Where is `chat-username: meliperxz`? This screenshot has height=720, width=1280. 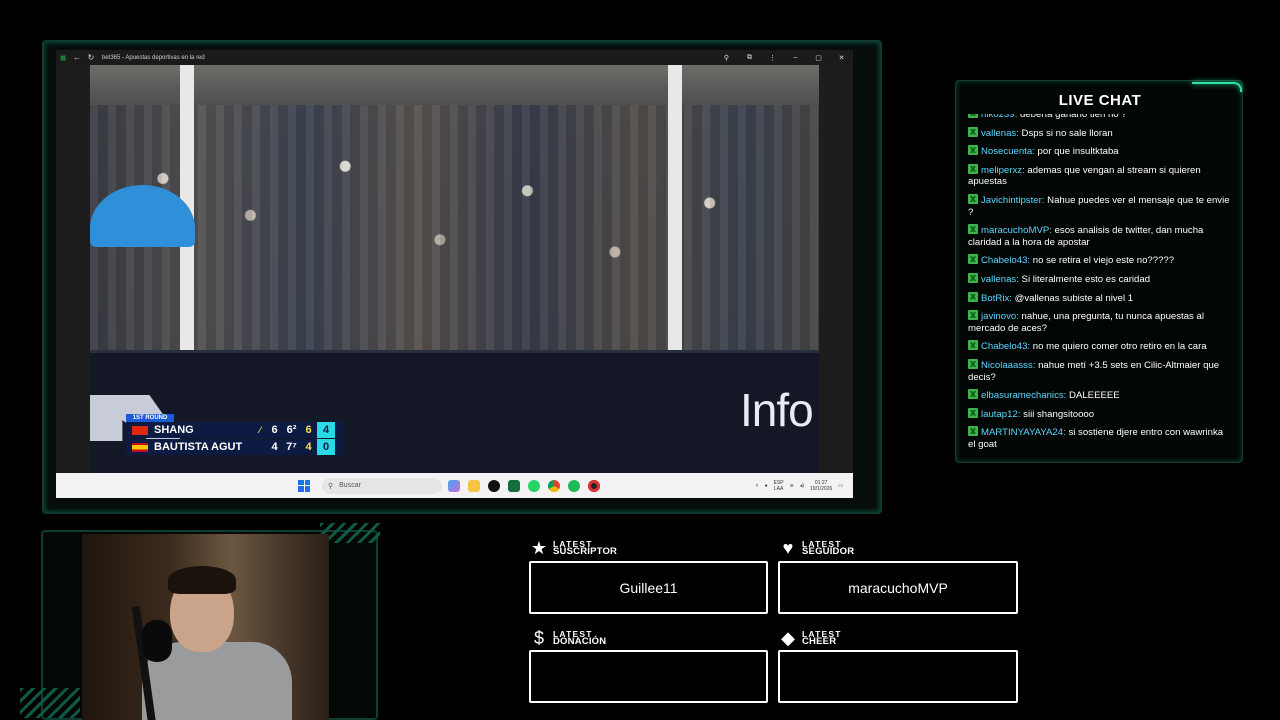 chat-username: meliperxz is located at coordinates (1001, 170).